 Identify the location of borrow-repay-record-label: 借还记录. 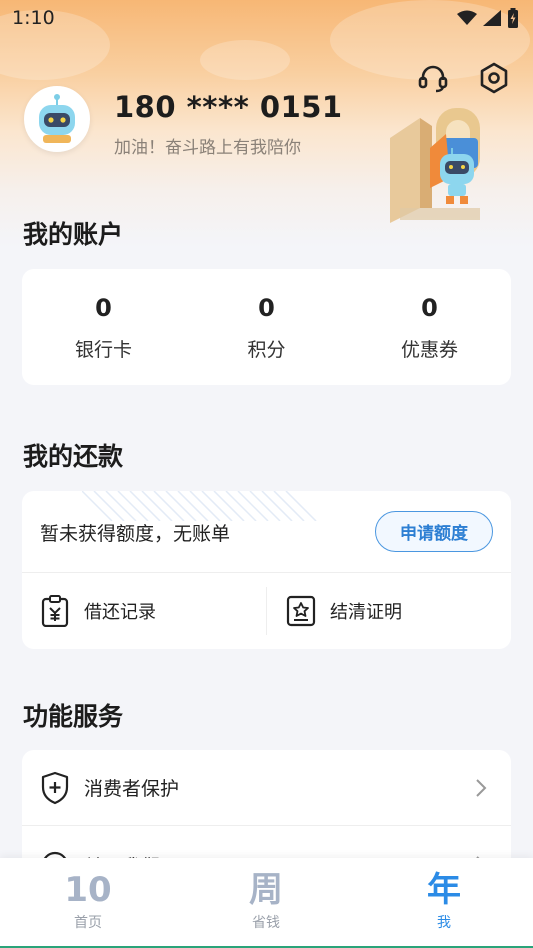
(120, 612).